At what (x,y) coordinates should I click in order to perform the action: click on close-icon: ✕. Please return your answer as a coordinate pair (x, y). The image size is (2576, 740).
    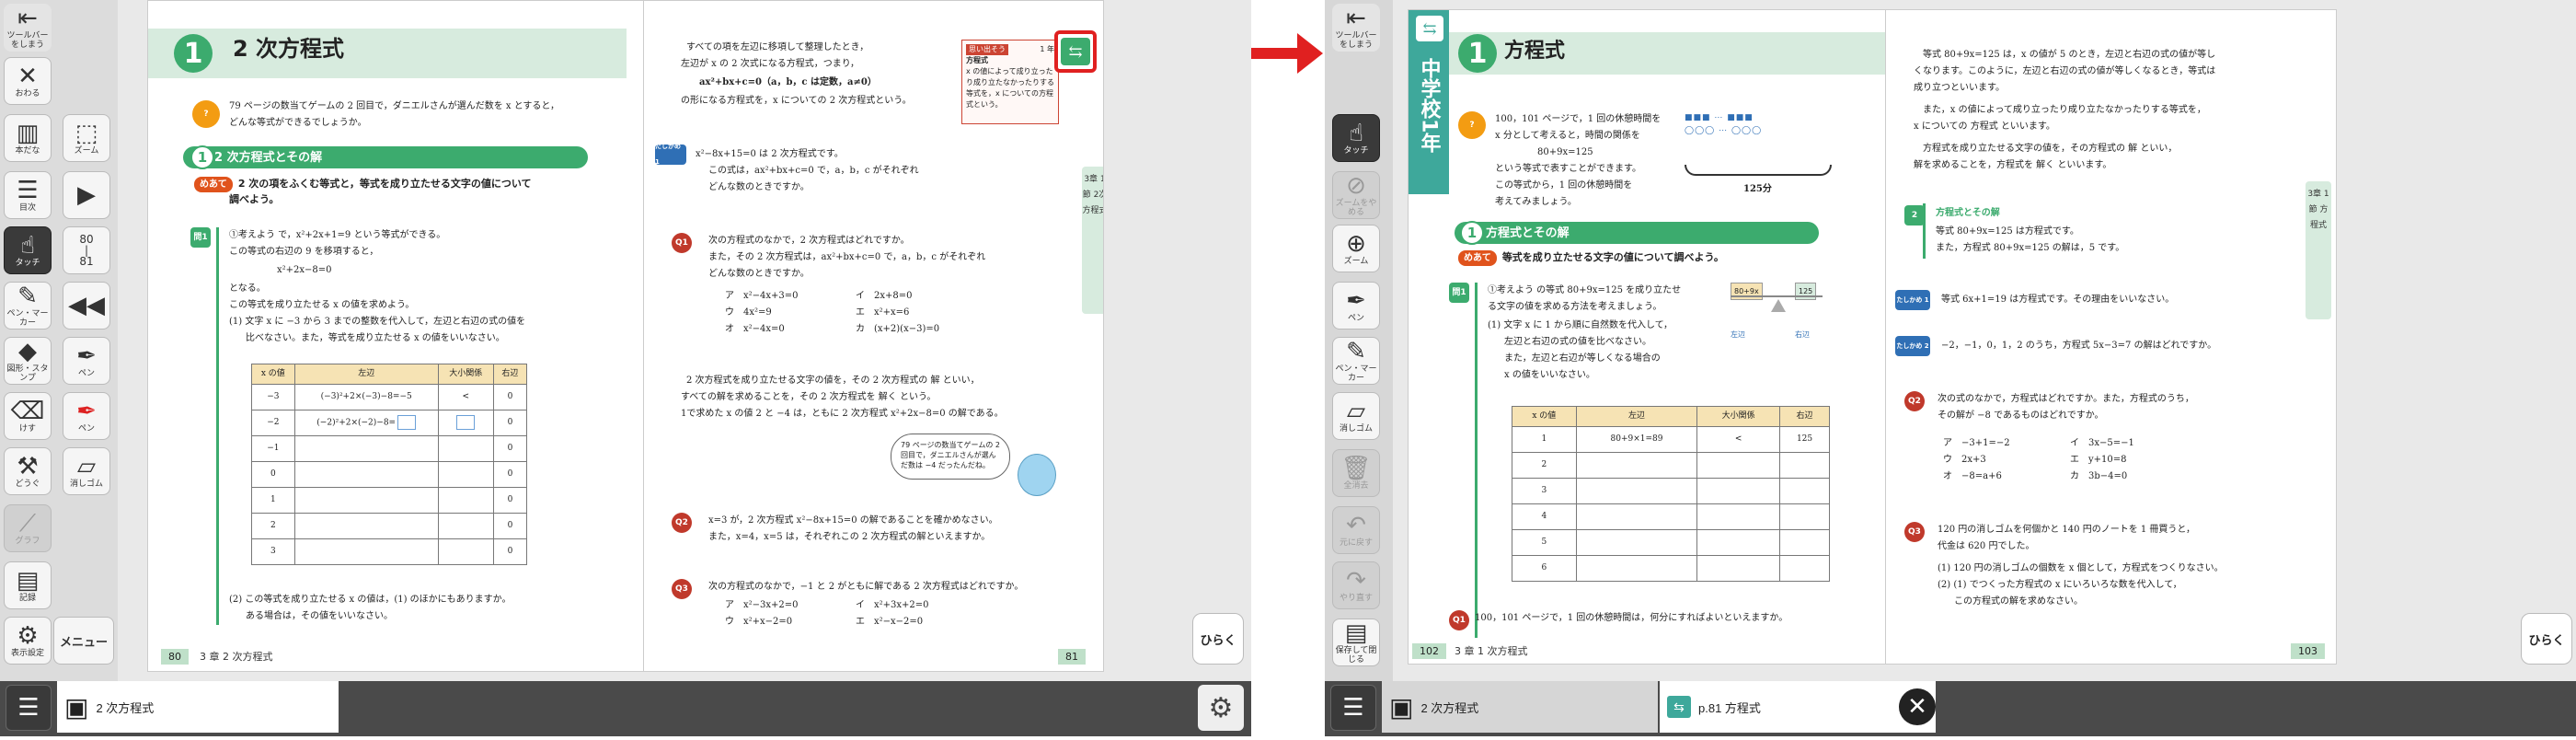
    Looking at the image, I should click on (1917, 707).